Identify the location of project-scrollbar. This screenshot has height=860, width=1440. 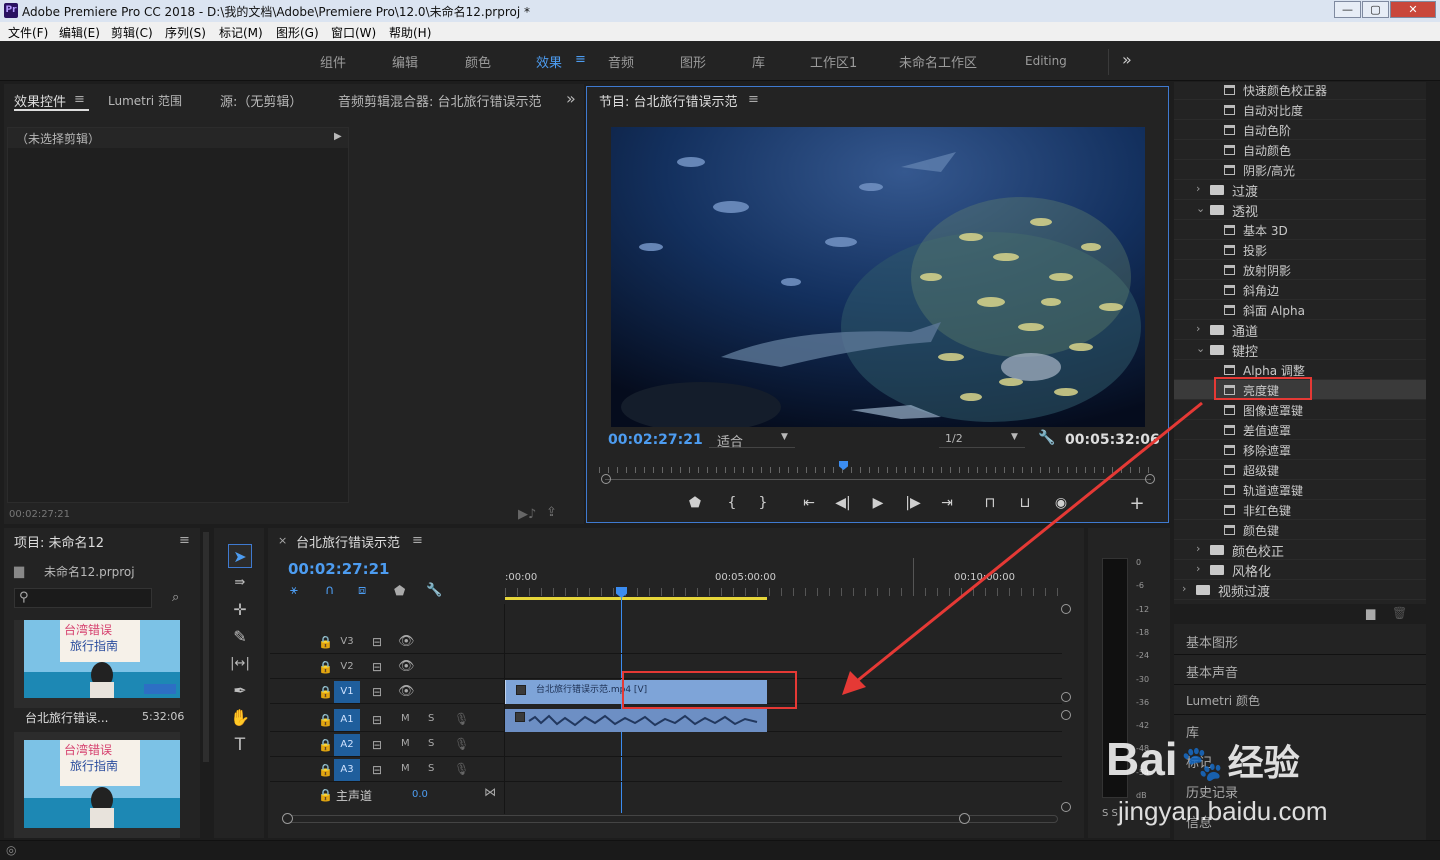
(206, 647).